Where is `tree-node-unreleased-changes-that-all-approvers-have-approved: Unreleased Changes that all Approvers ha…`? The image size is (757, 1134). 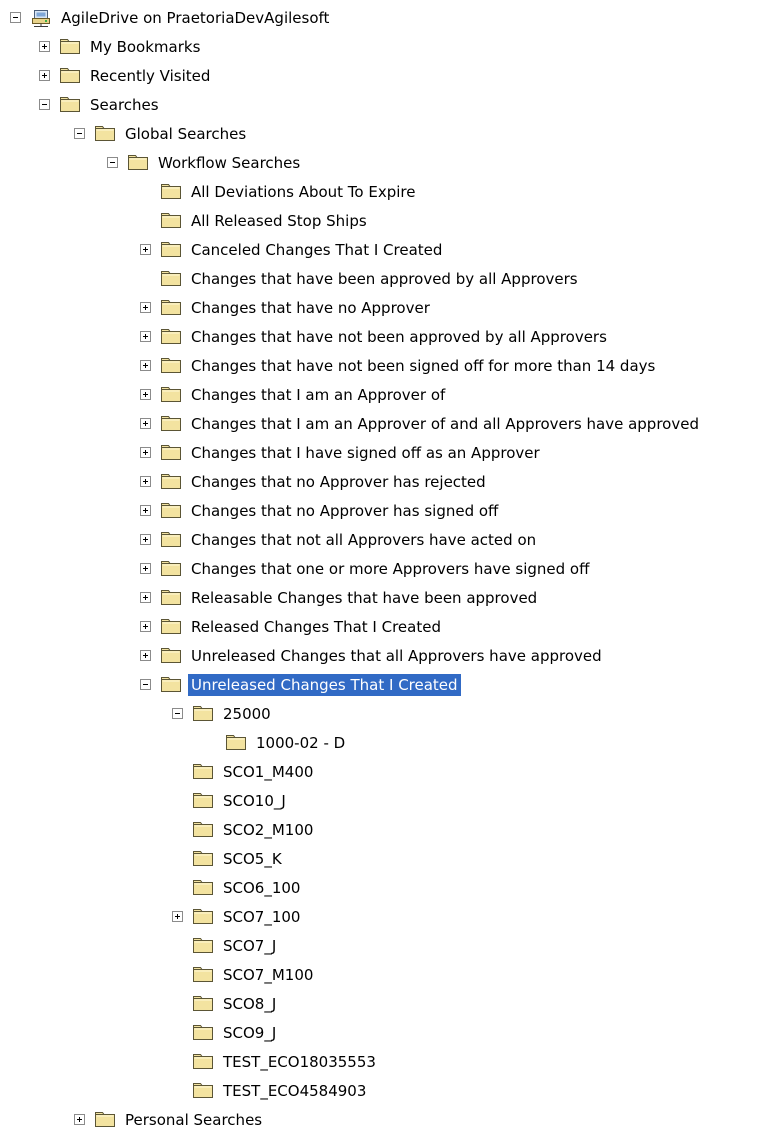
tree-node-unreleased-changes-that-all-approvers-have-approved: Unreleased Changes that all Approvers ha… is located at coordinates (372, 655).